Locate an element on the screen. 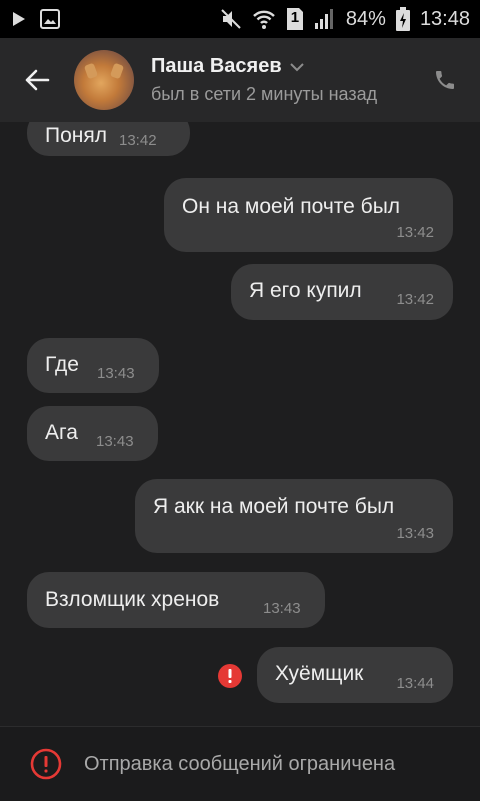 The width and height of the screenshot is (480, 801). alert-circle-icon is located at coordinates (46, 764).